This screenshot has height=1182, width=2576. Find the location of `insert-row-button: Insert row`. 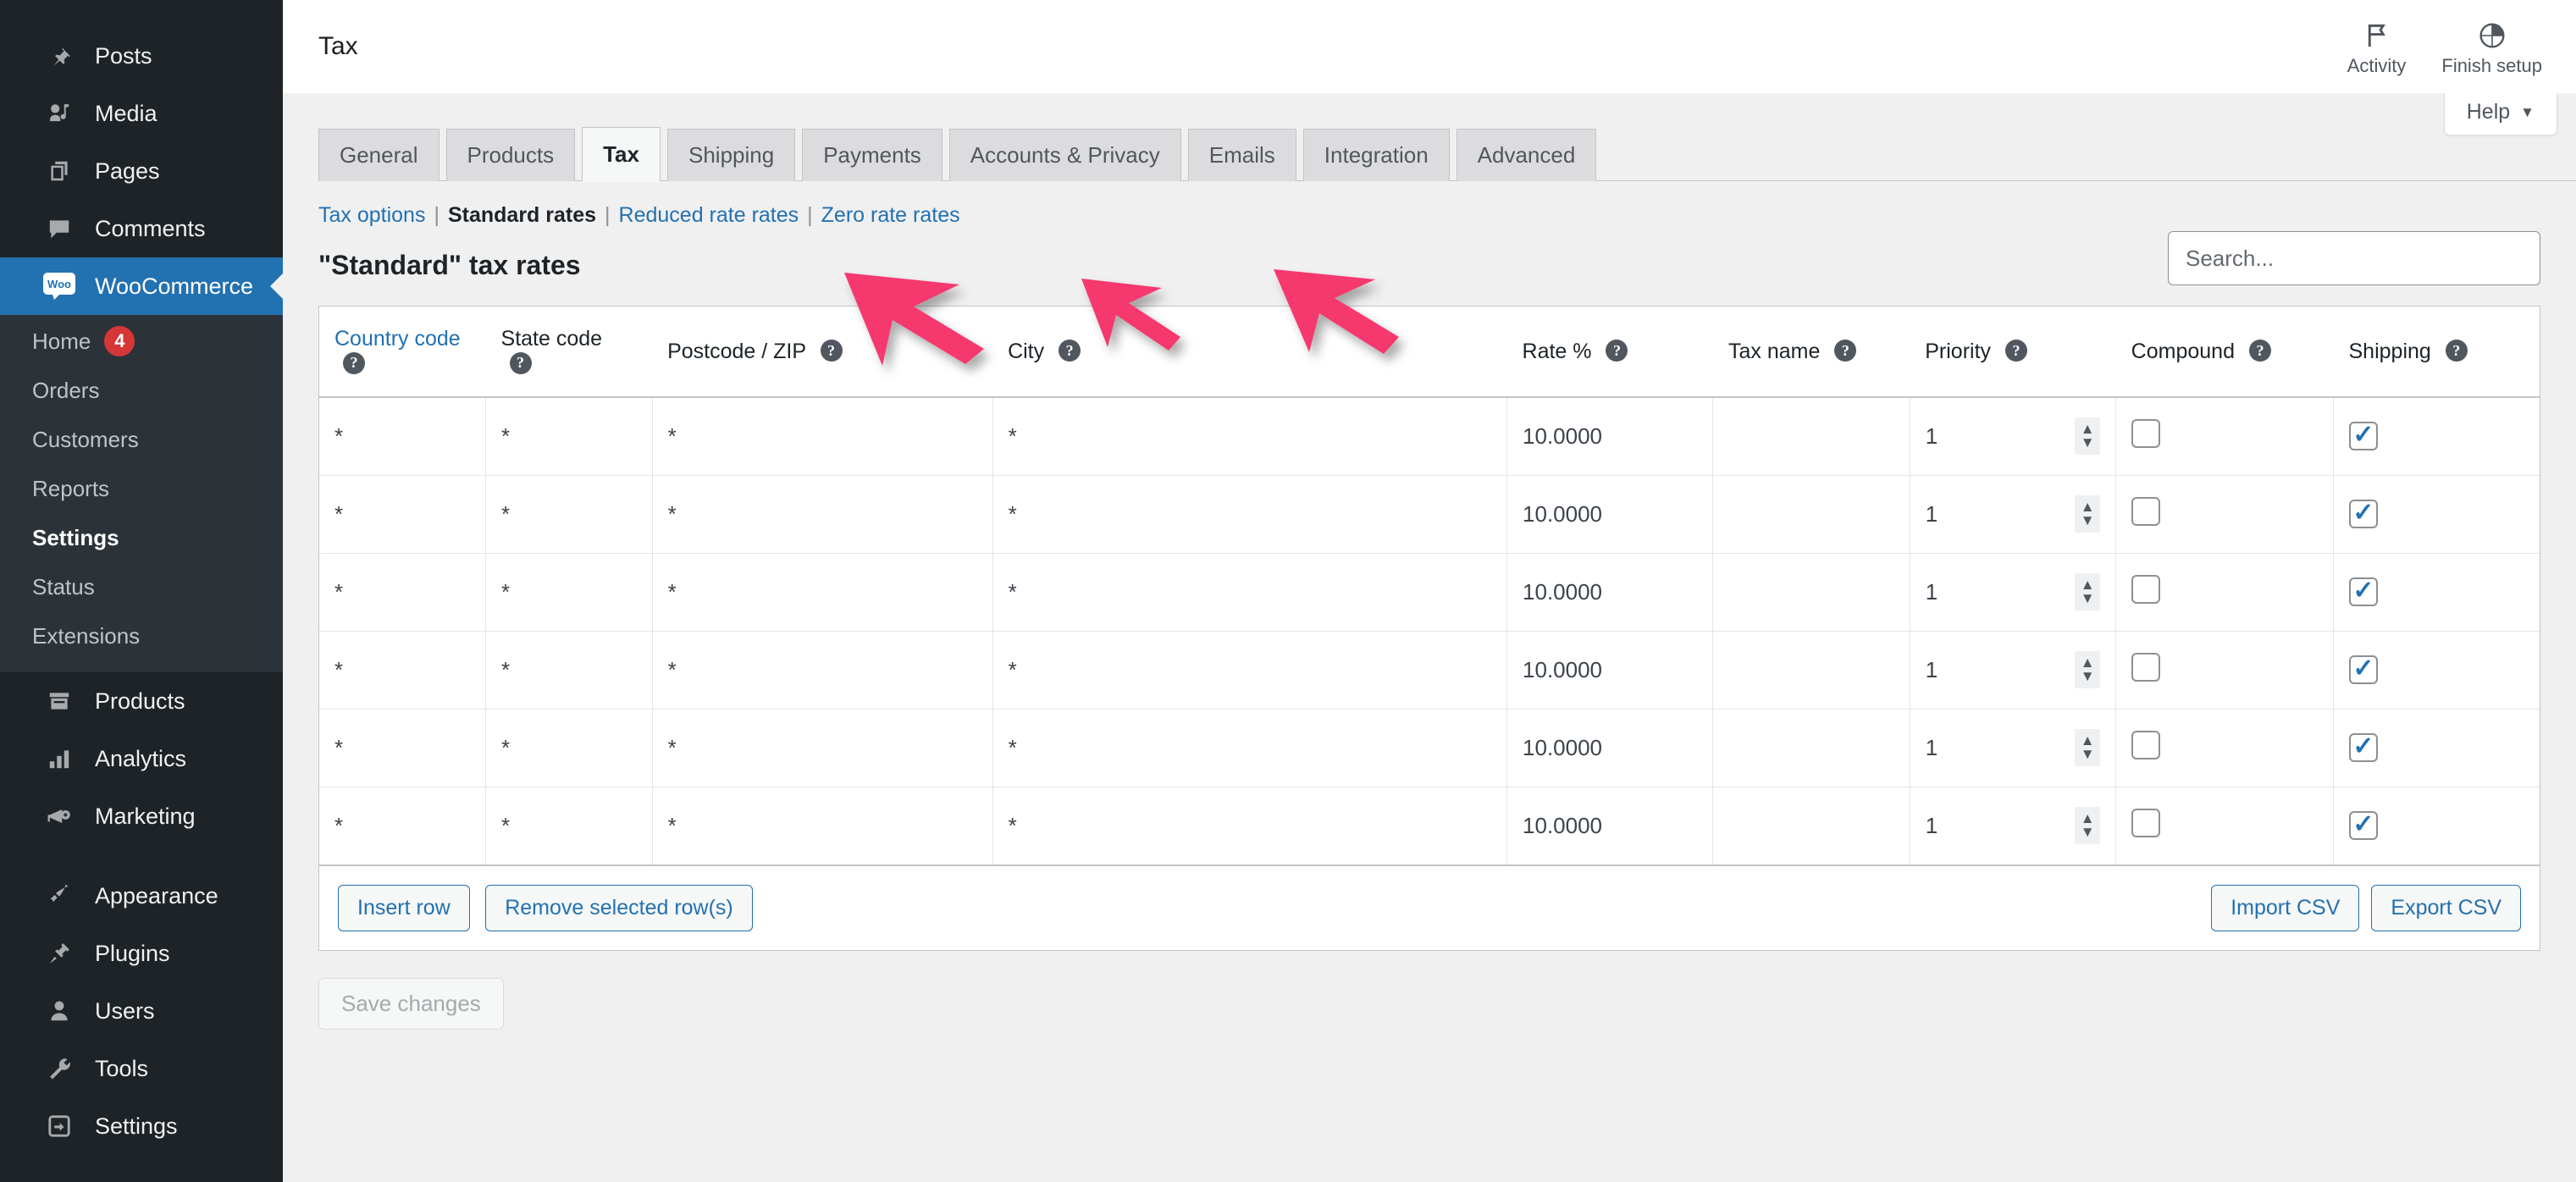

insert-row-button: Insert row is located at coordinates (404, 908).